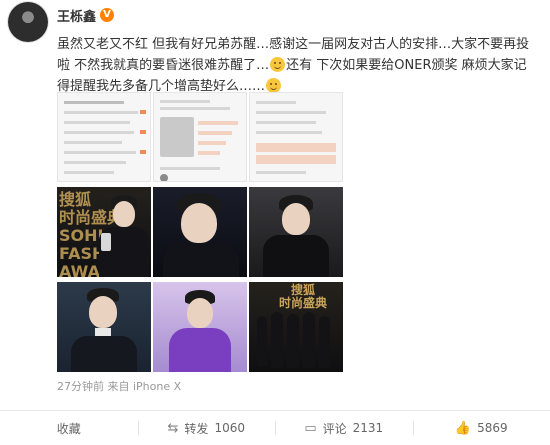  I want to click on like-count: 5869, so click(492, 428).